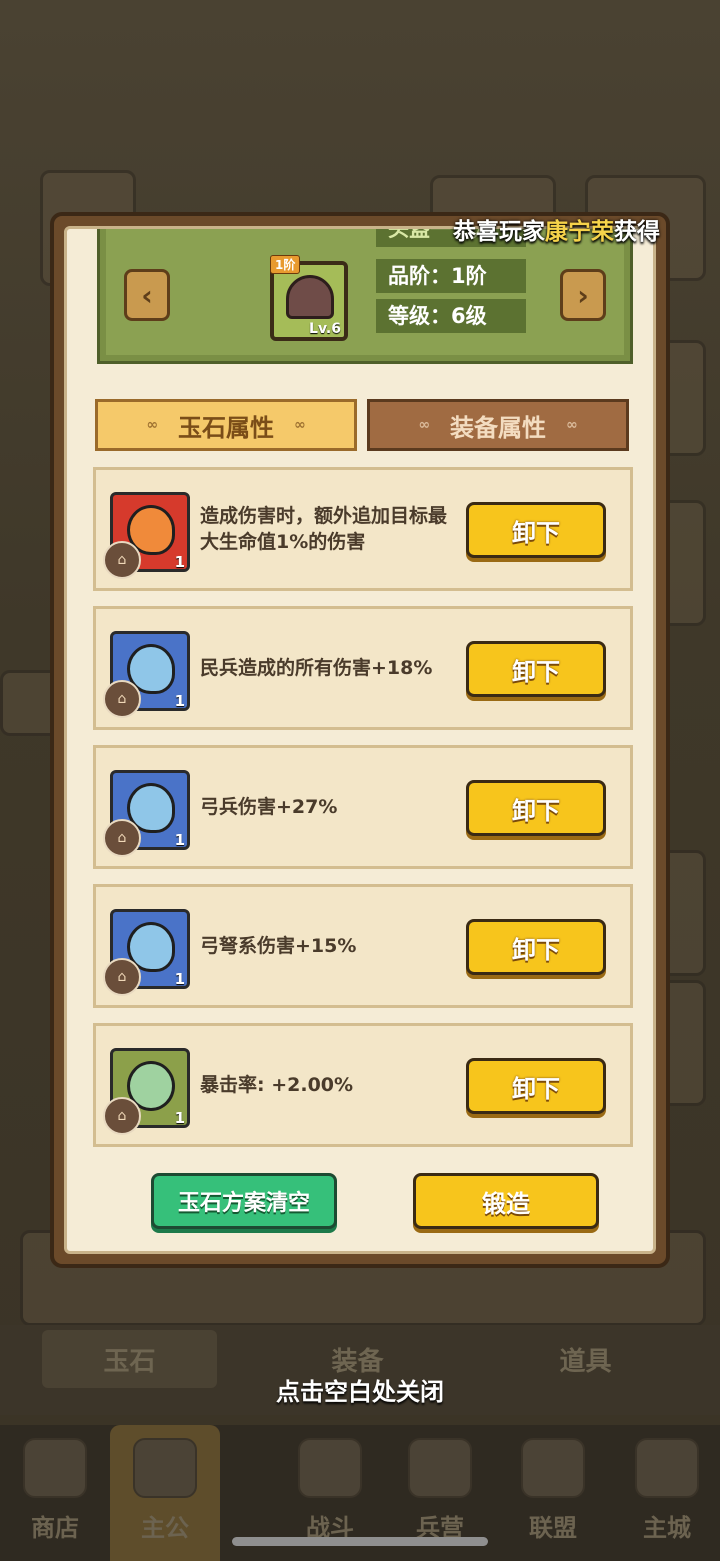 This screenshot has height=1561, width=720. I want to click on jade-description: 弓弩系伤害+15%, so click(278, 946).